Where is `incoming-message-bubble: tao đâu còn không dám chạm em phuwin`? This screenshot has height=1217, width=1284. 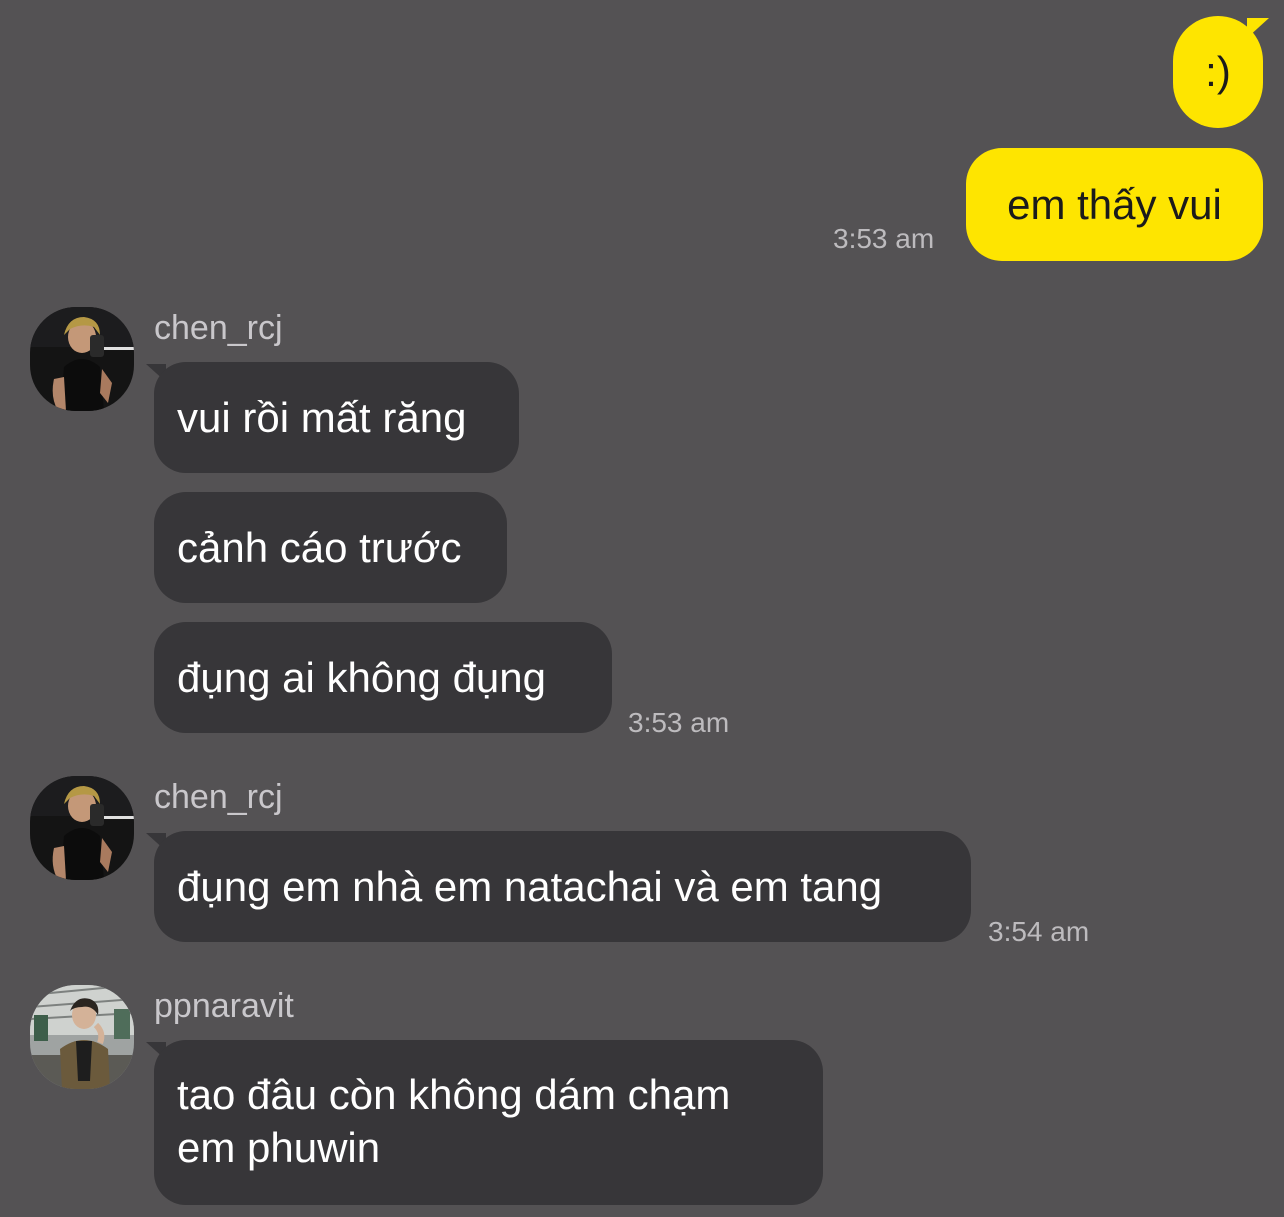 incoming-message-bubble: tao đâu còn không dám chạm em phuwin is located at coordinates (488, 1122).